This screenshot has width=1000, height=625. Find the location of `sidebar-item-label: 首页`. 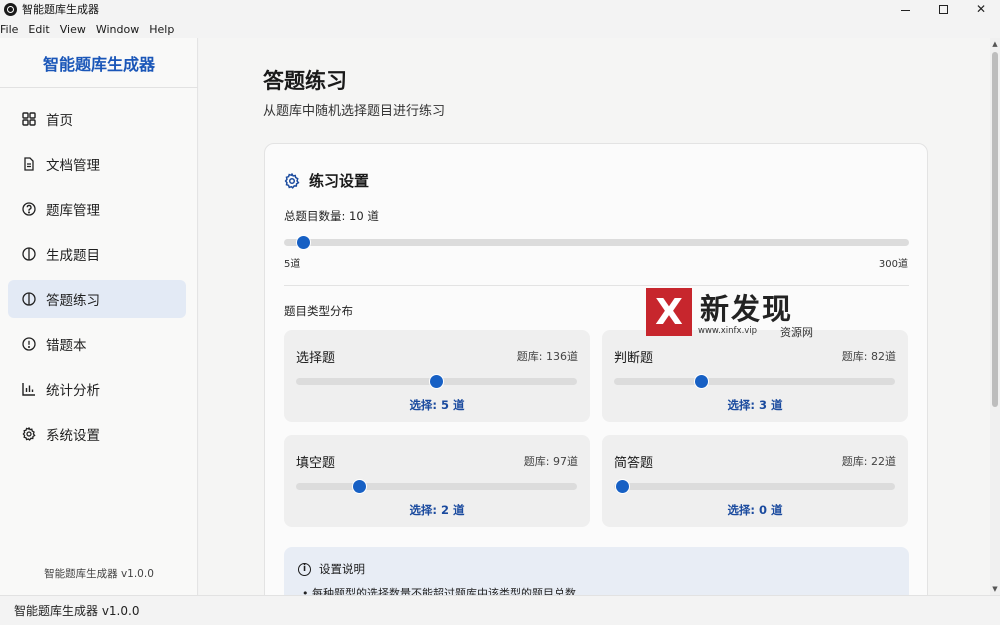

sidebar-item-label: 首页 is located at coordinates (59, 121).